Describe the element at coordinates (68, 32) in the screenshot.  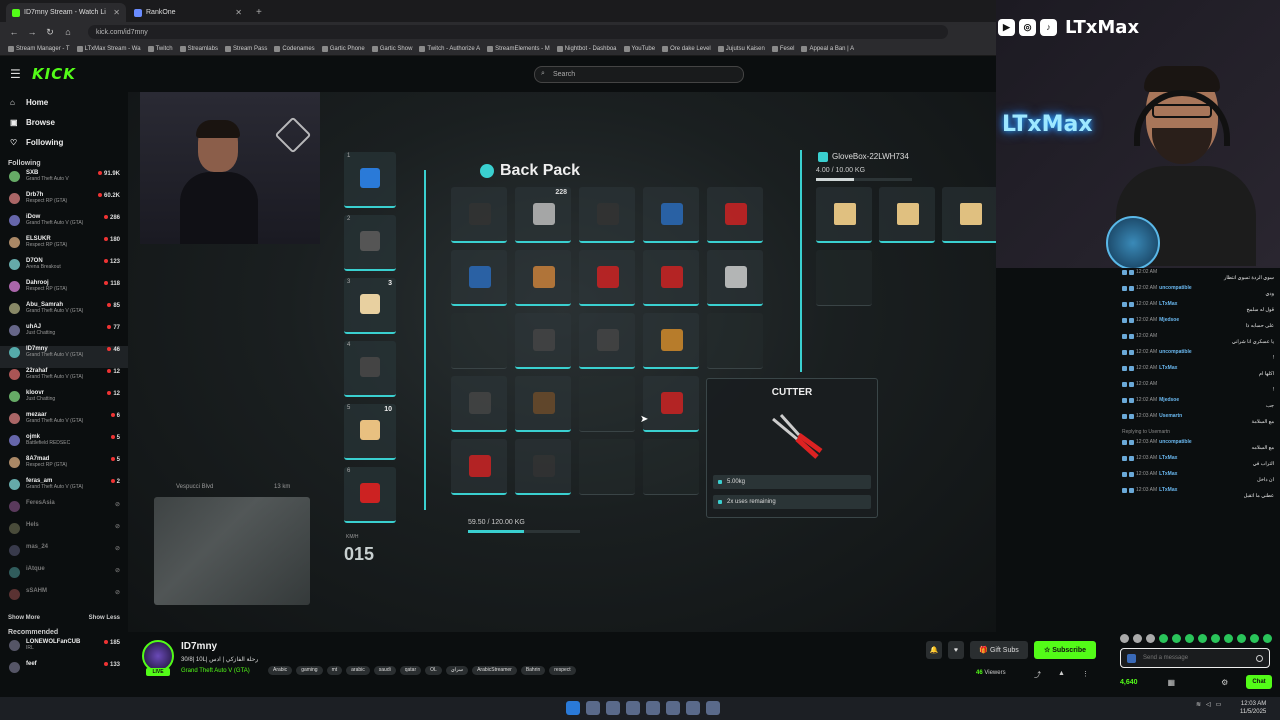
I see `home-browser-icon: ⌂` at that location.